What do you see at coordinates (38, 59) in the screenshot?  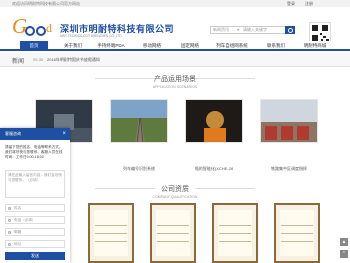 I see `news-date: 09-30` at bounding box center [38, 59].